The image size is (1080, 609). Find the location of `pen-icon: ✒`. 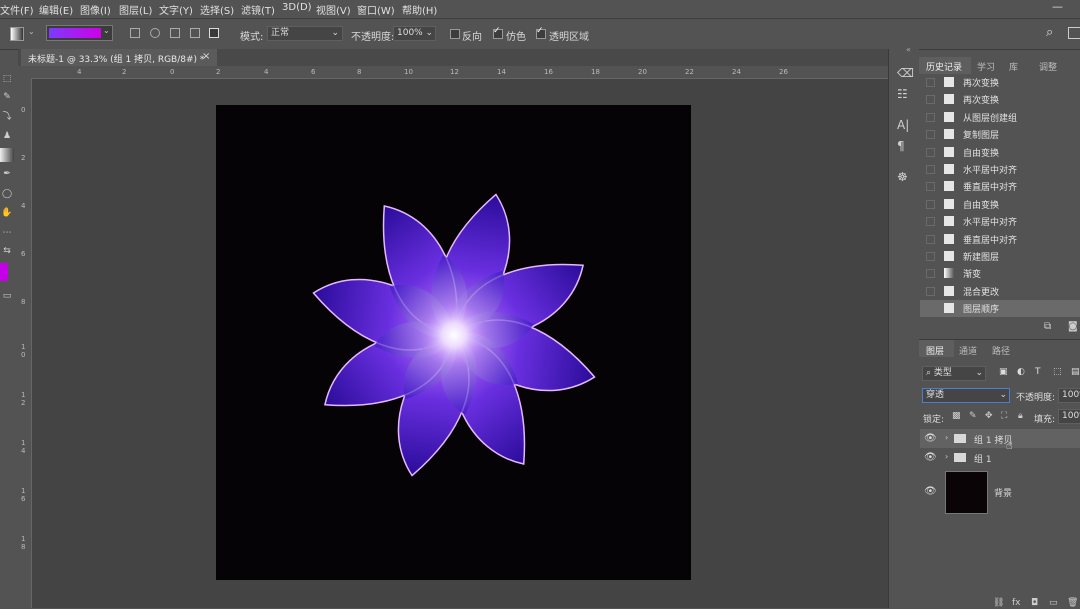

pen-icon: ✒ is located at coordinates (7, 174).